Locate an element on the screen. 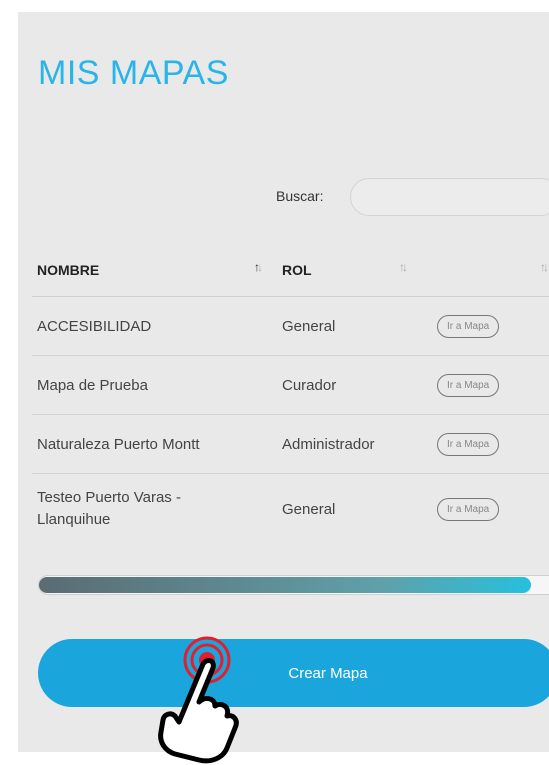 This screenshot has width=549, height=765. hand-pointer-icon is located at coordinates (198, 700).